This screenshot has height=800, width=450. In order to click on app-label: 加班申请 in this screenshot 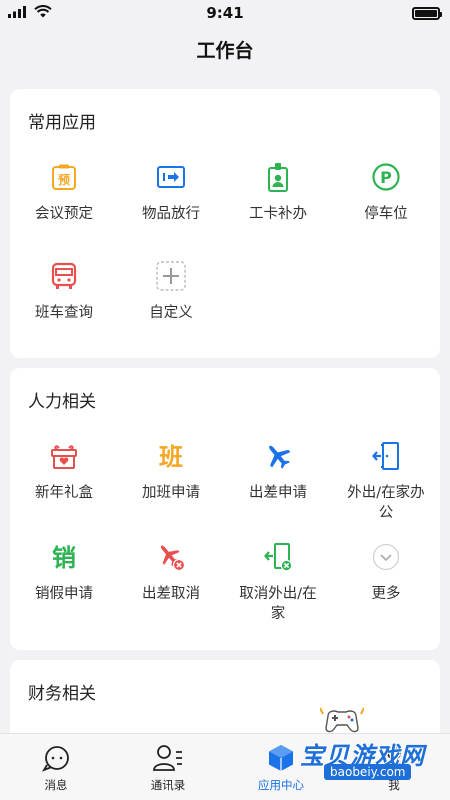, I will do `click(171, 493)`.